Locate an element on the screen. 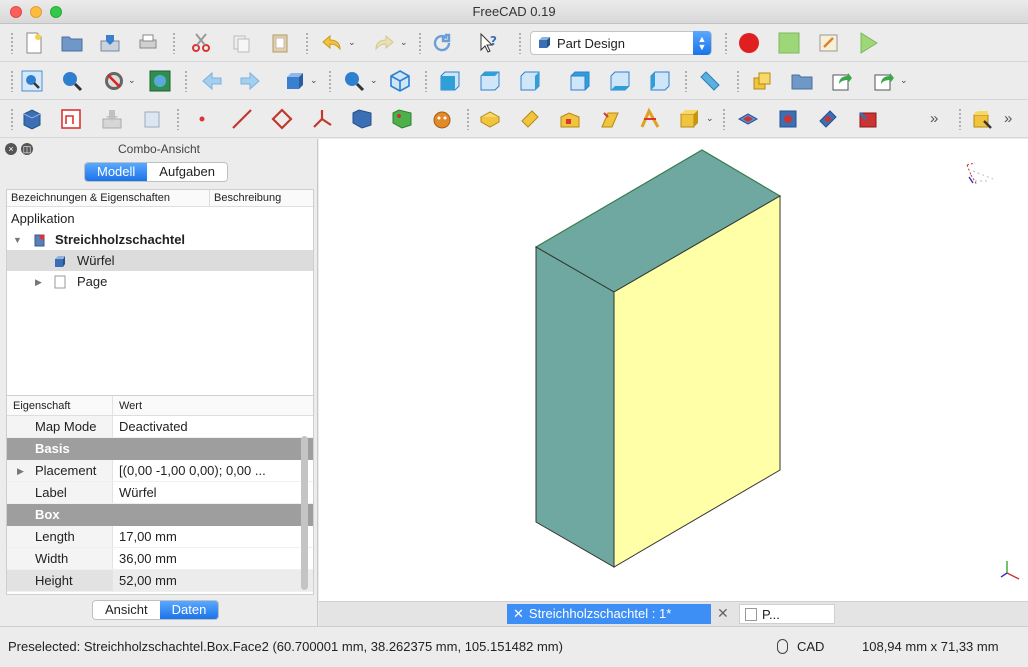 The width and height of the screenshot is (1028, 667). paste-icon is located at coordinates (280, 43).